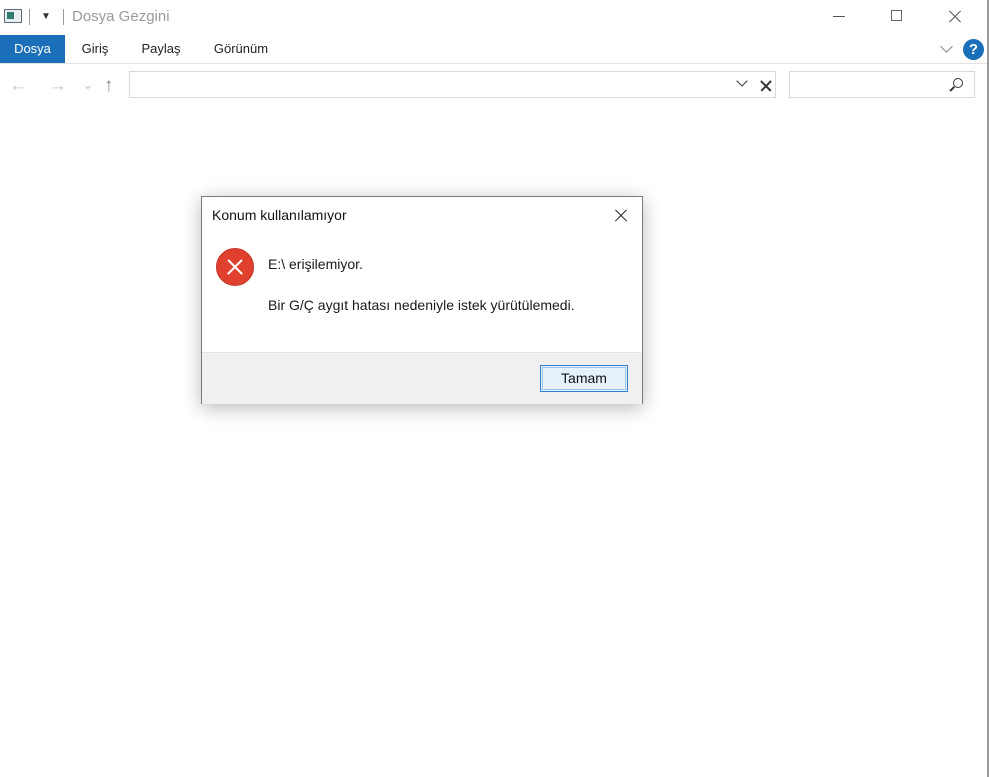  What do you see at coordinates (493, 49) in the screenshot?
I see `ribbon-tabs: Dosya Giriş Paylaş Görünüm ?` at bounding box center [493, 49].